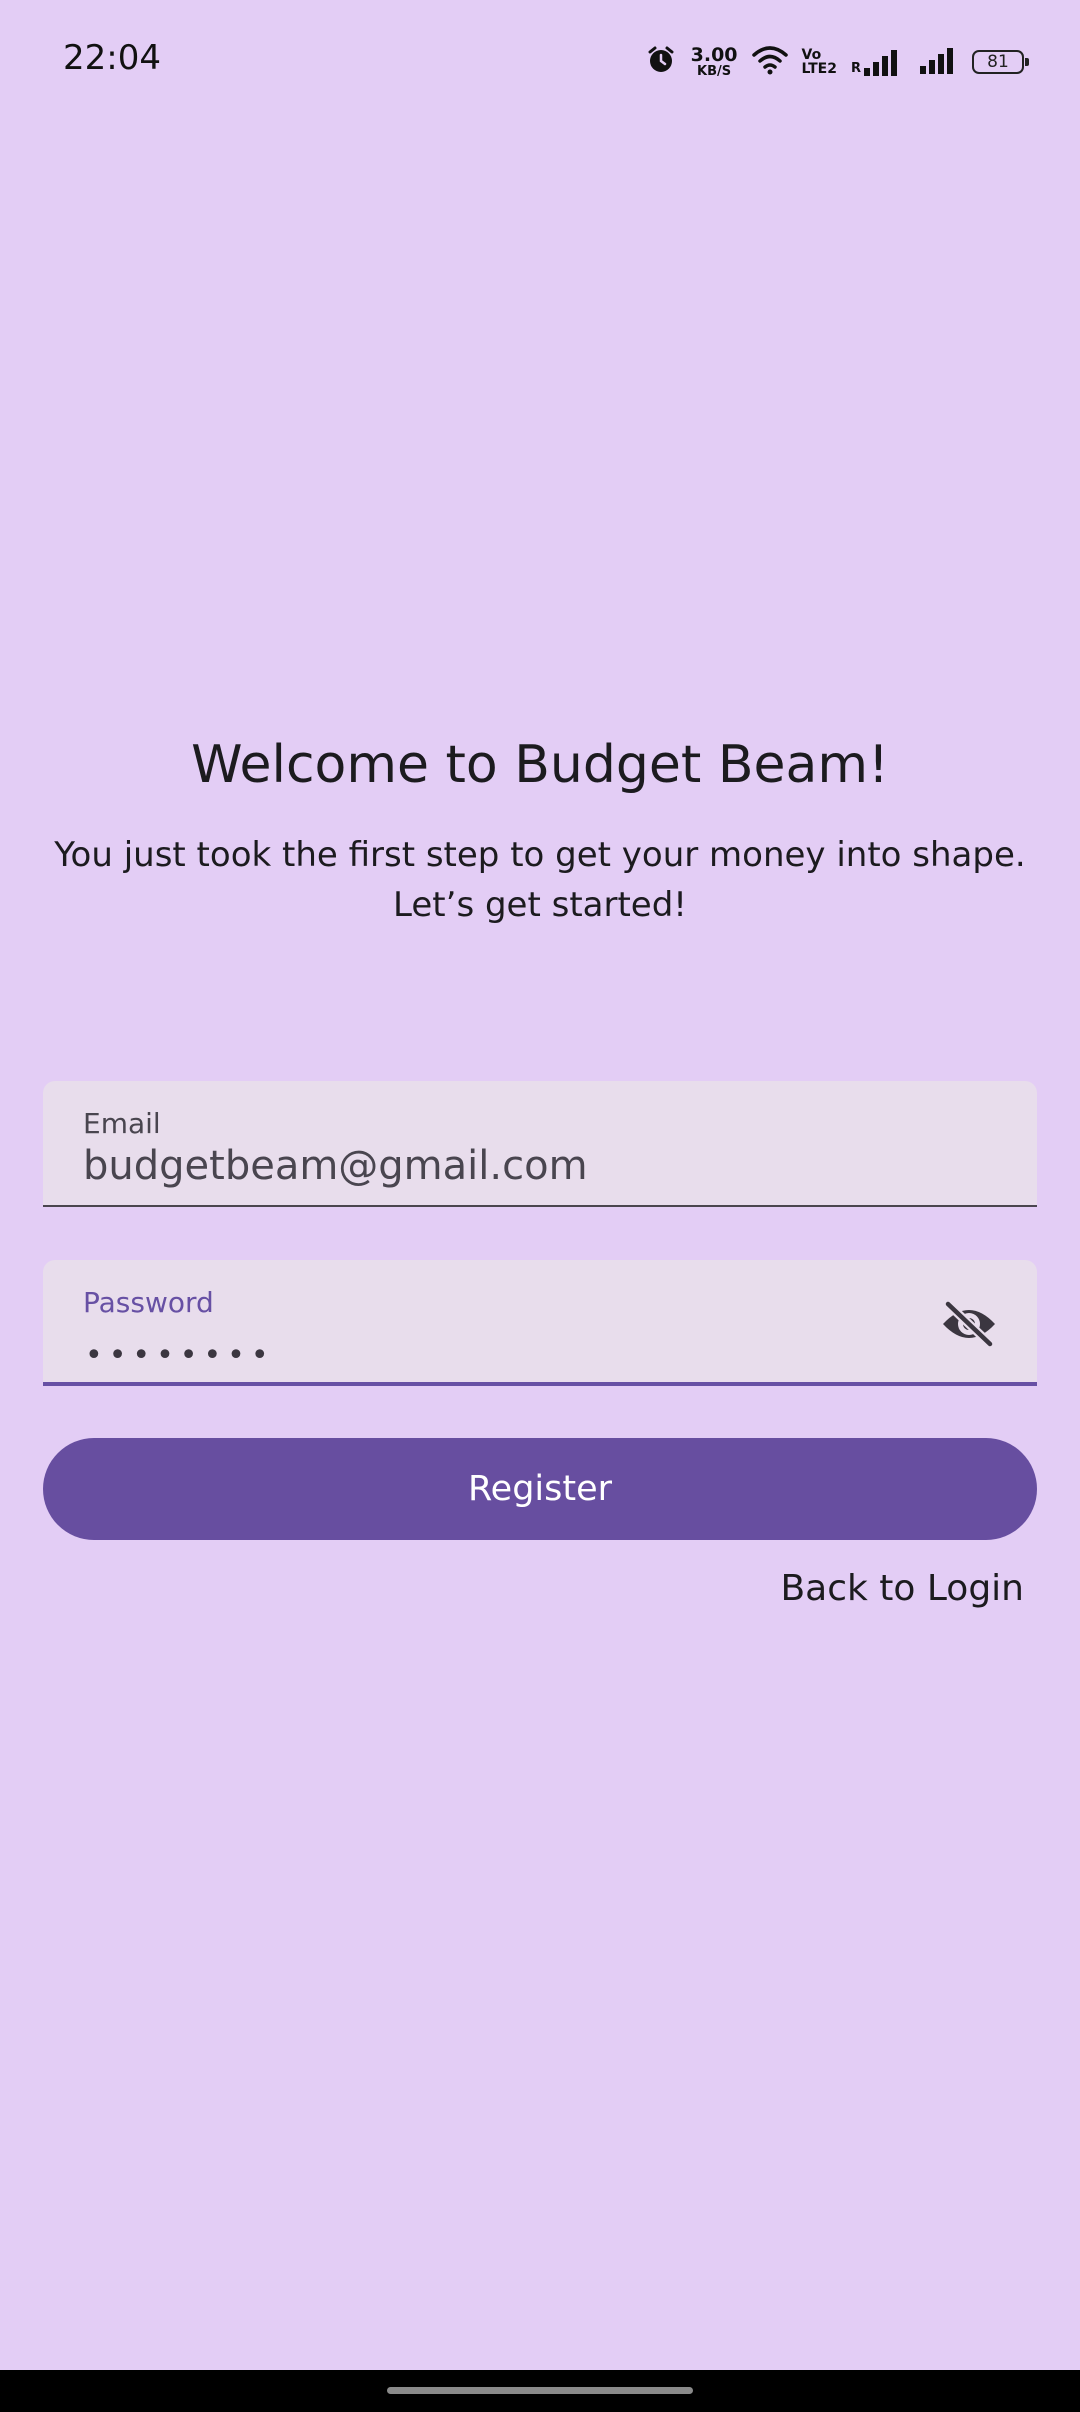 This screenshot has height=2412, width=1080. I want to click on email-value: budgetbeam@gmail.com, so click(335, 1166).